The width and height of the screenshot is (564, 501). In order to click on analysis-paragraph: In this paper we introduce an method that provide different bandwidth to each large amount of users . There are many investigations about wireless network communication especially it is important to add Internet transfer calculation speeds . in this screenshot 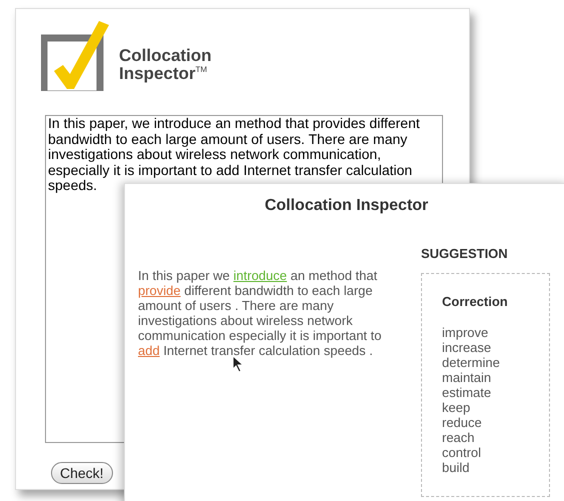, I will do `click(260, 313)`.